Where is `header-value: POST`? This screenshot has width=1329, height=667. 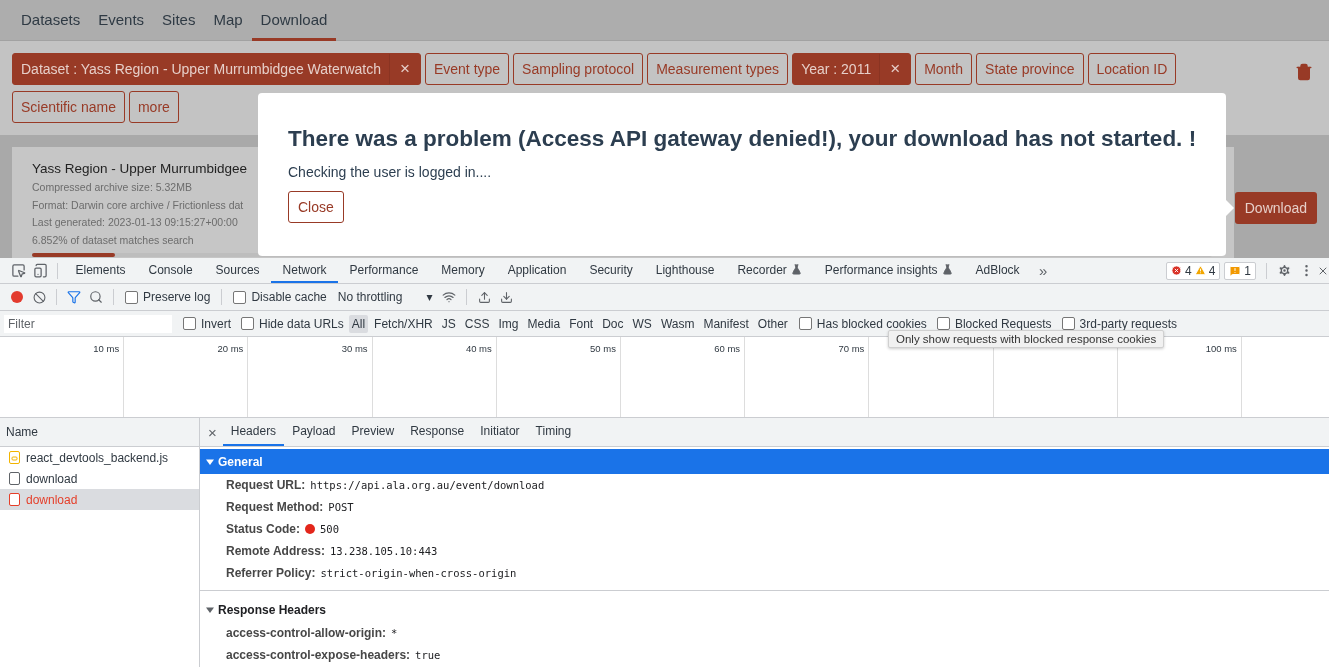
header-value: POST is located at coordinates (341, 507).